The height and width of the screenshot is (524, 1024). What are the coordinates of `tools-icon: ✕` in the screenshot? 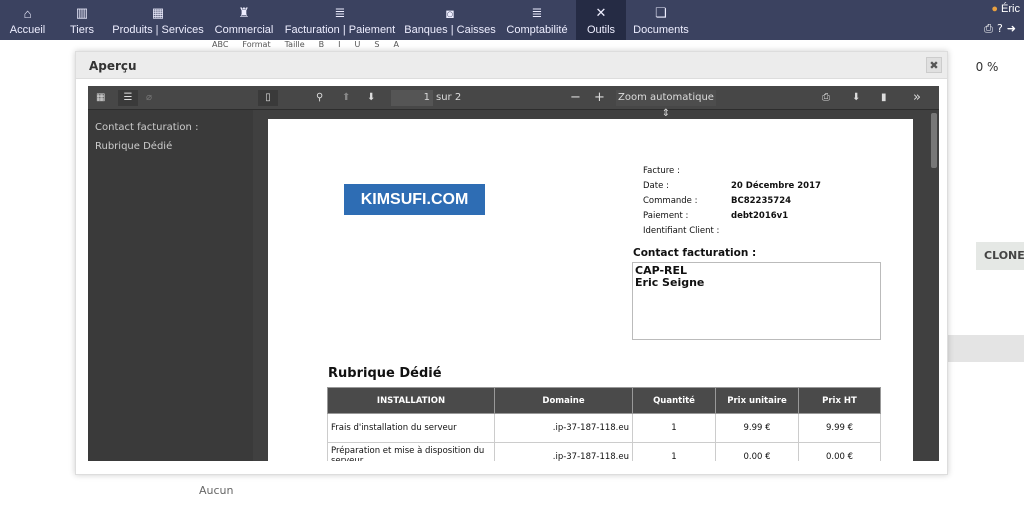 It's located at (601, 12).